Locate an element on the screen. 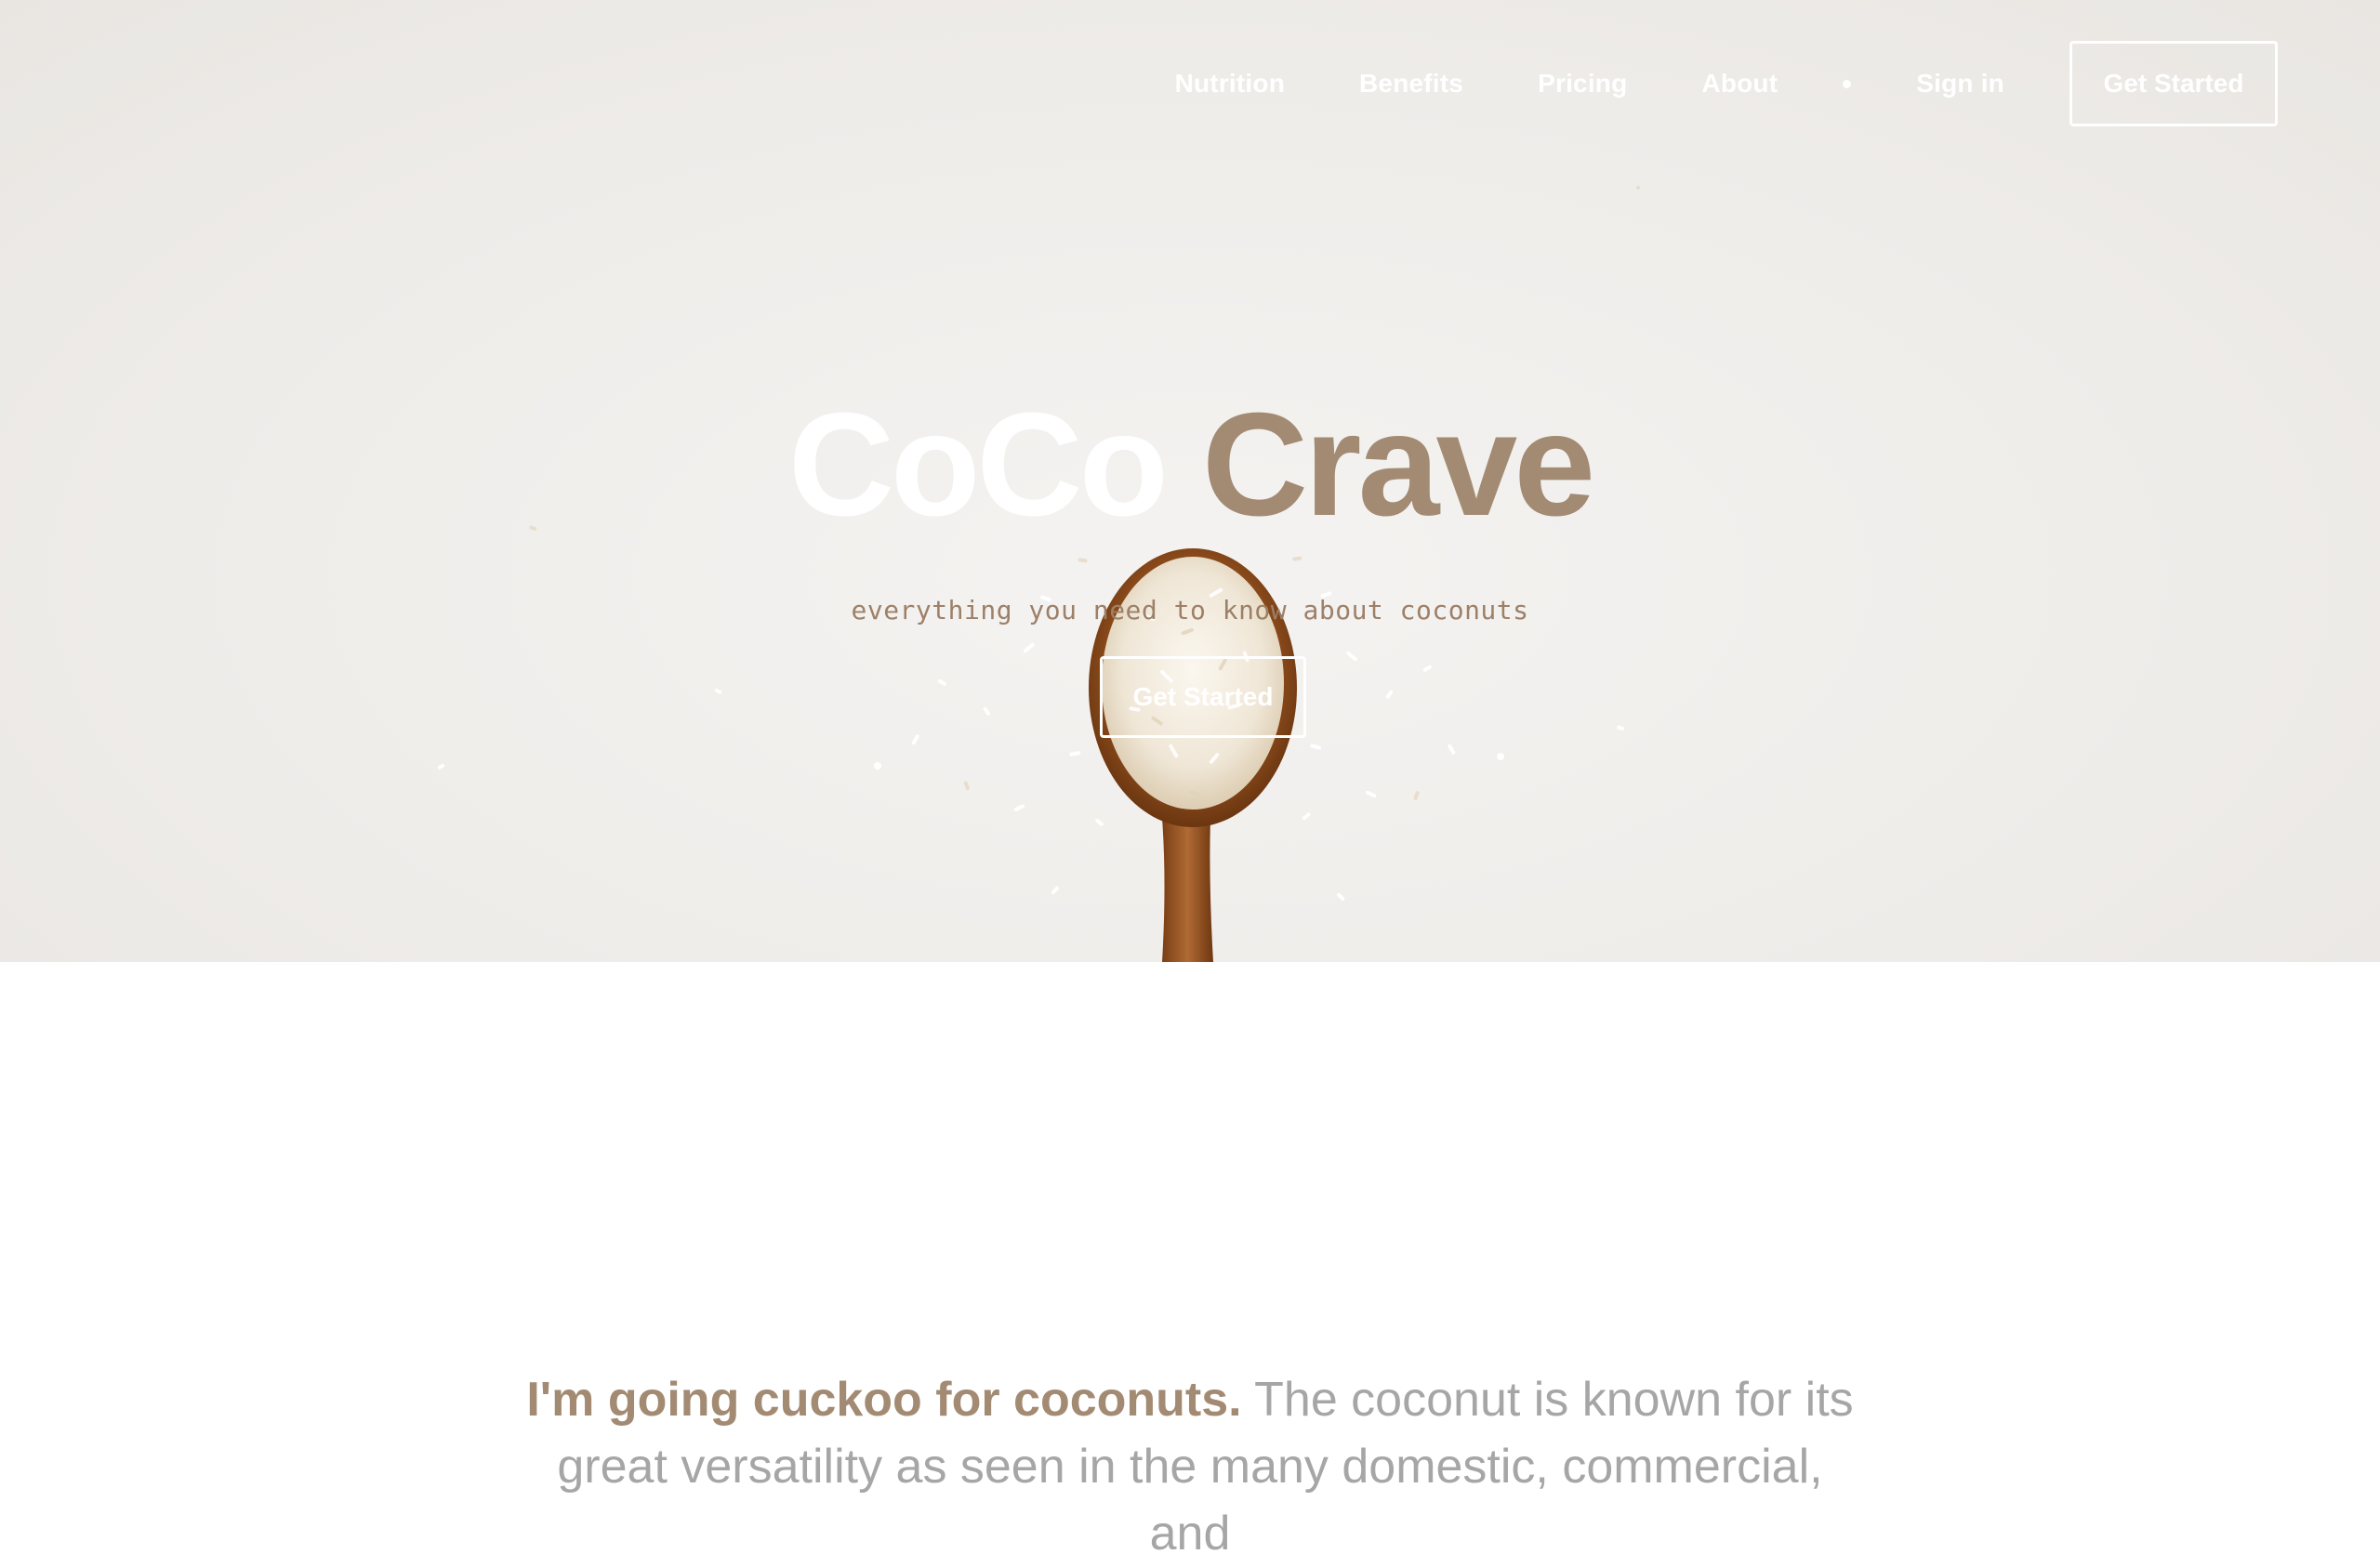 The image size is (2380, 1567). hero-title-brand: CoCo is located at coordinates (978, 464).